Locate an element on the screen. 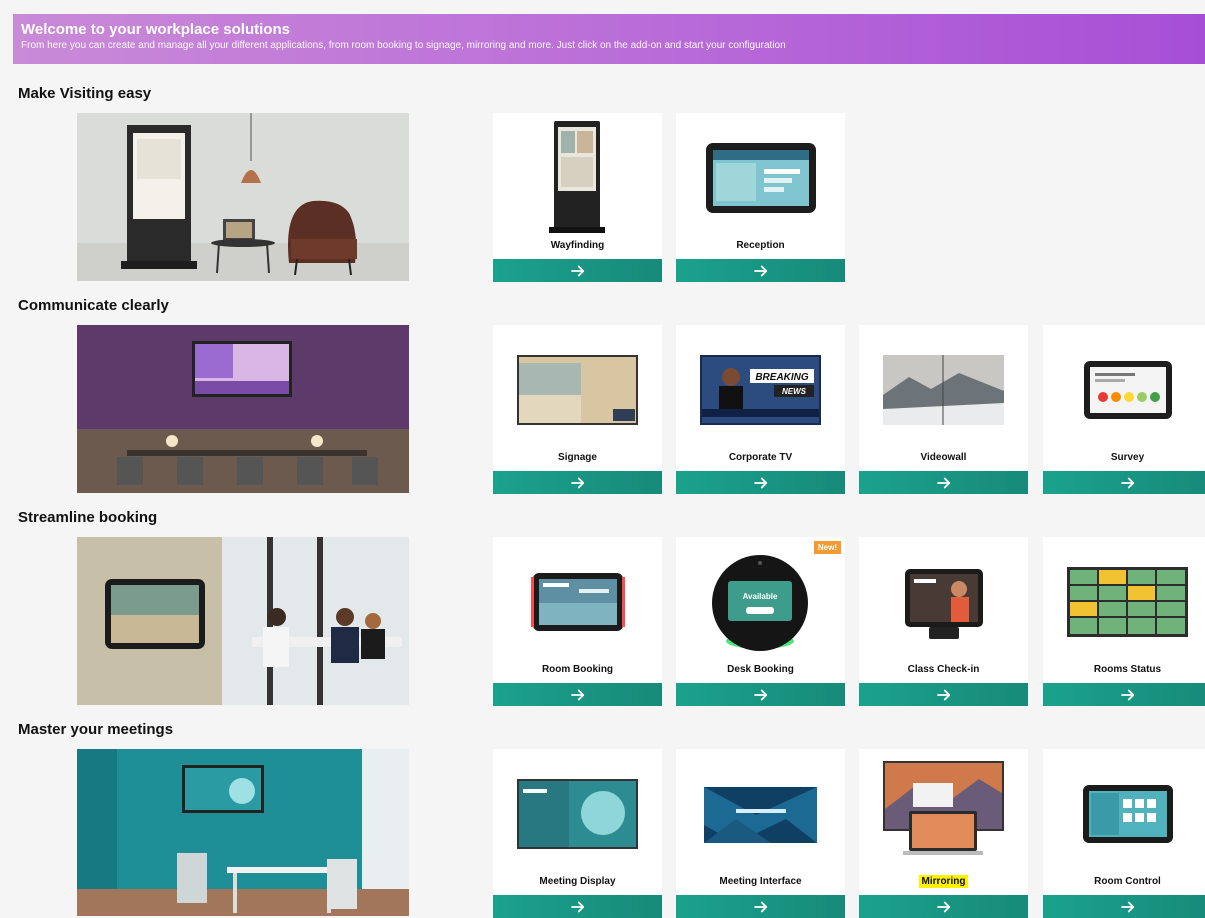 This screenshot has width=1205, height=918. rooms-status-thumbnail is located at coordinates (1124, 607).